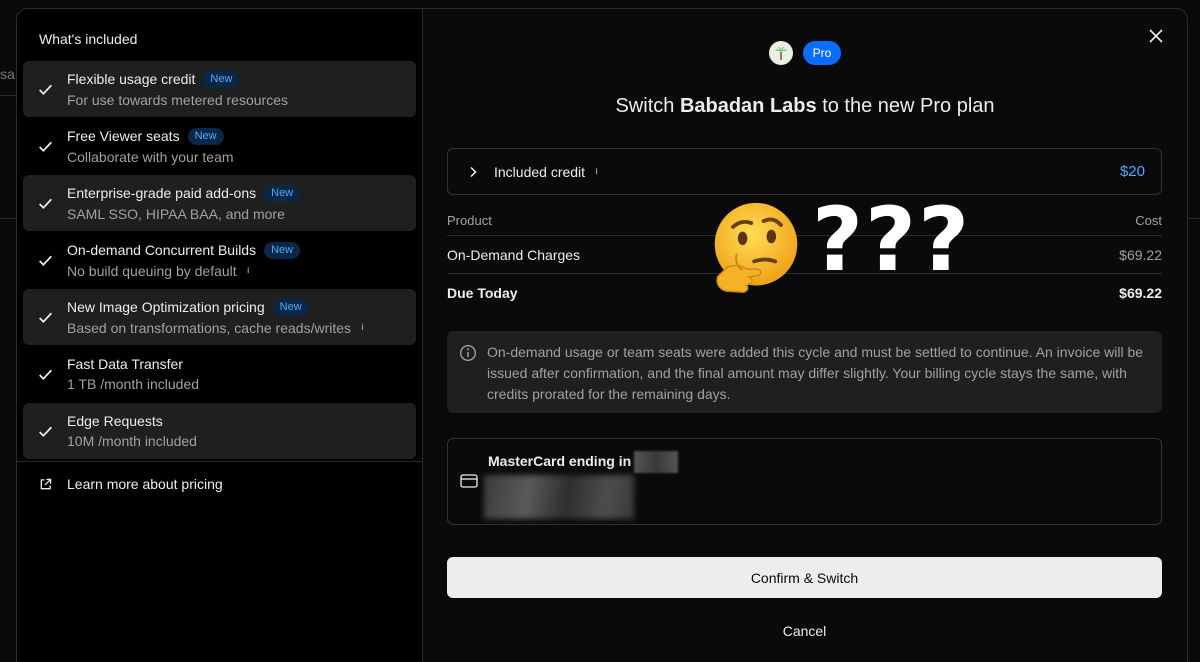  Describe the element at coordinates (162, 193) in the screenshot. I see `feature-title: Enterprise-grade paid add-ons` at that location.